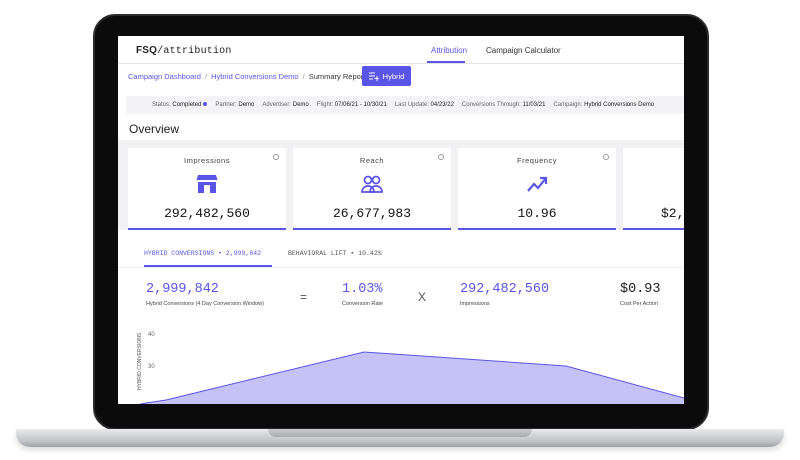  What do you see at coordinates (304, 297) in the screenshot?
I see `equals-operator: =` at bounding box center [304, 297].